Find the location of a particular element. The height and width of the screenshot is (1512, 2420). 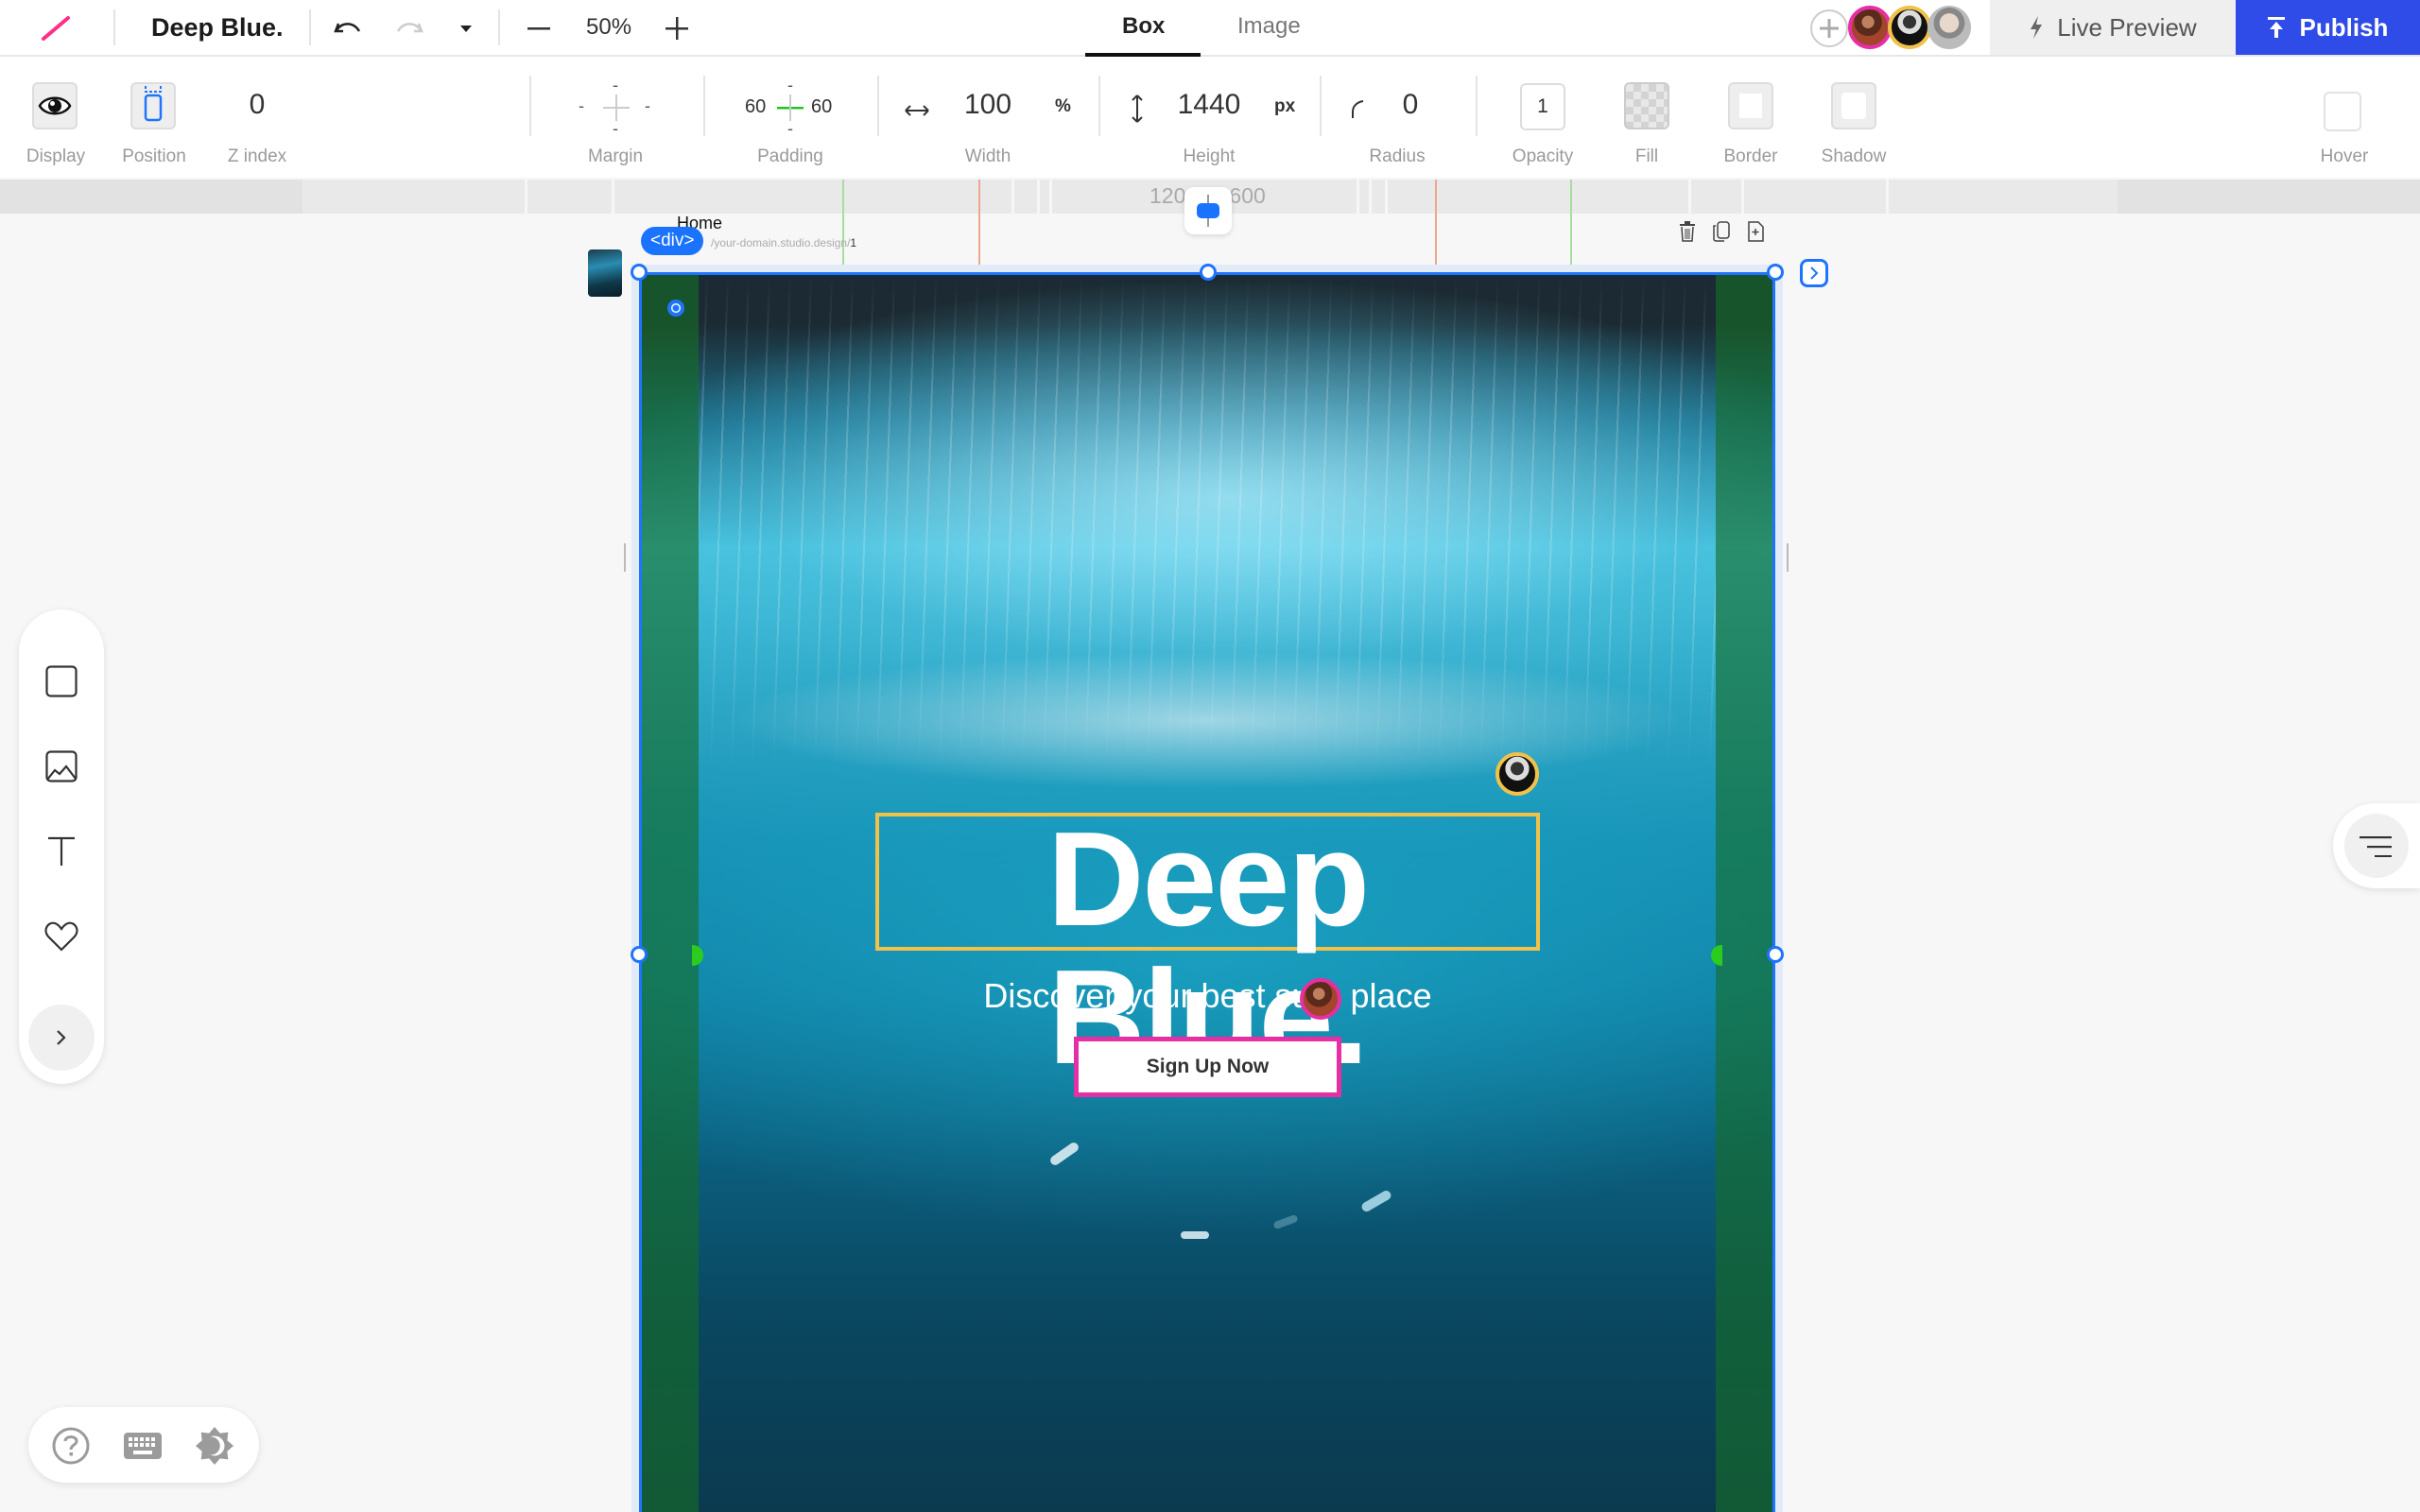

hero-subtitle-right: place is located at coordinates (1391, 995).